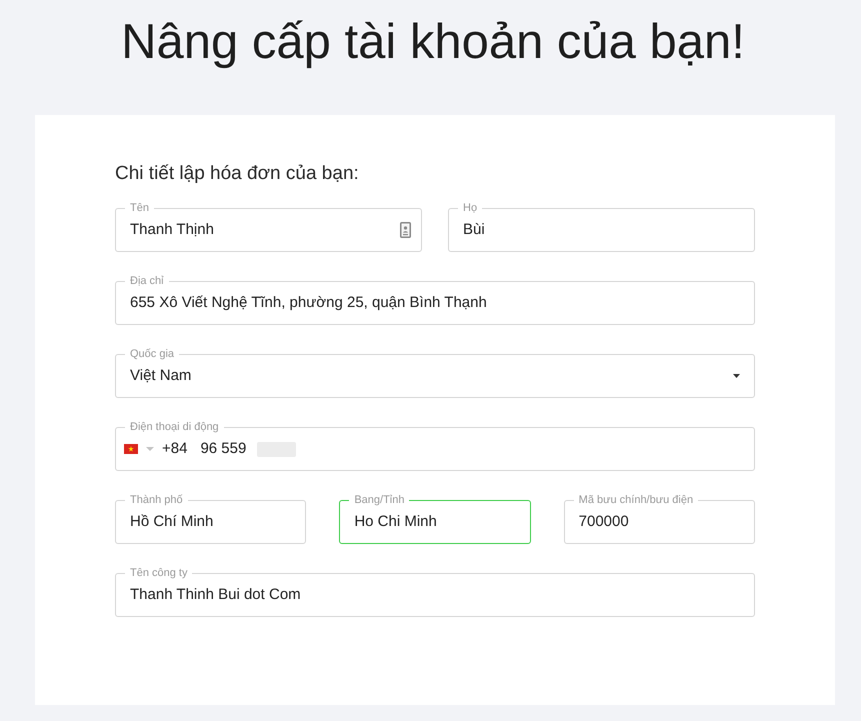  What do you see at coordinates (152, 354) in the screenshot?
I see `field-label: Quốc gia` at bounding box center [152, 354].